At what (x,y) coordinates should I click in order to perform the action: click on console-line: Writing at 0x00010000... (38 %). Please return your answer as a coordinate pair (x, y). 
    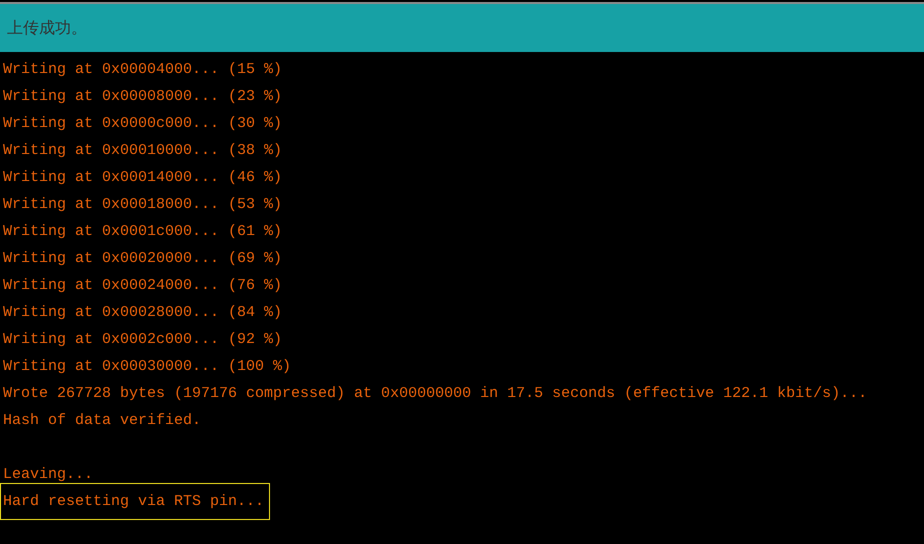
    Looking at the image, I should click on (143, 151).